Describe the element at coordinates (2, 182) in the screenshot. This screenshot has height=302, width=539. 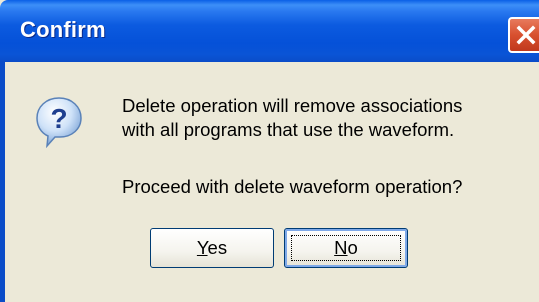
I see `window-border` at that location.